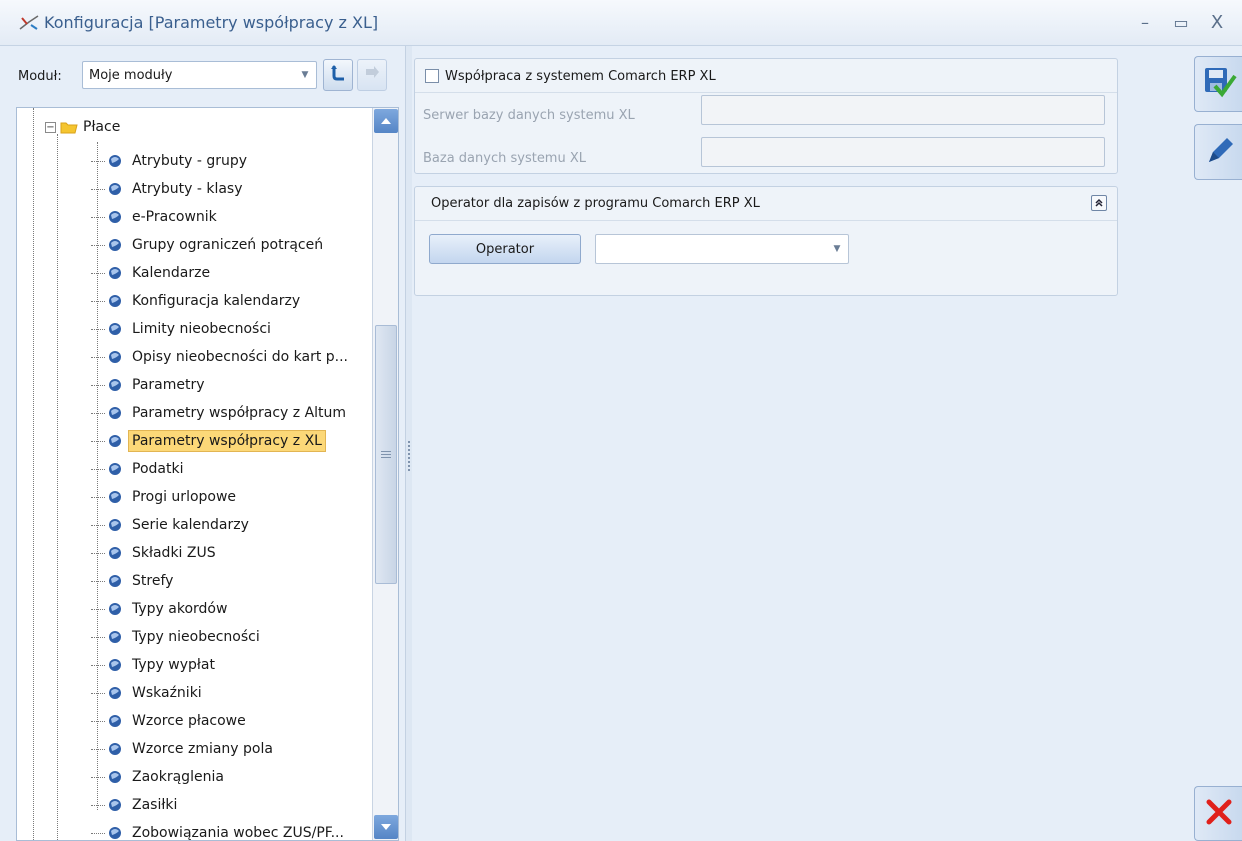 Image resolution: width=1242 pixels, height=841 pixels. Describe the element at coordinates (837, 249) in the screenshot. I see `chevron-down-icon: ▼` at that location.